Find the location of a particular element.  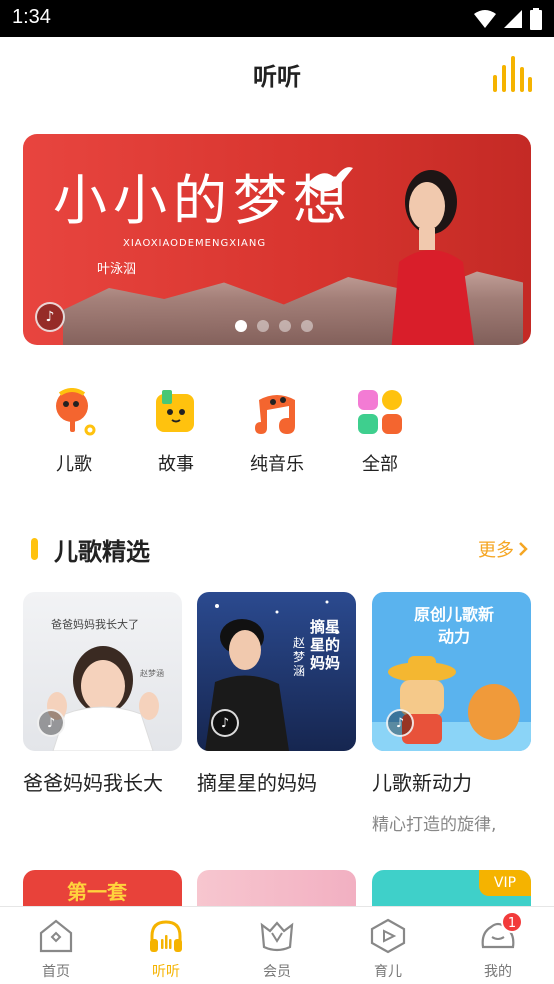

song-card-partial: 第一套 is located at coordinates (102, 890).